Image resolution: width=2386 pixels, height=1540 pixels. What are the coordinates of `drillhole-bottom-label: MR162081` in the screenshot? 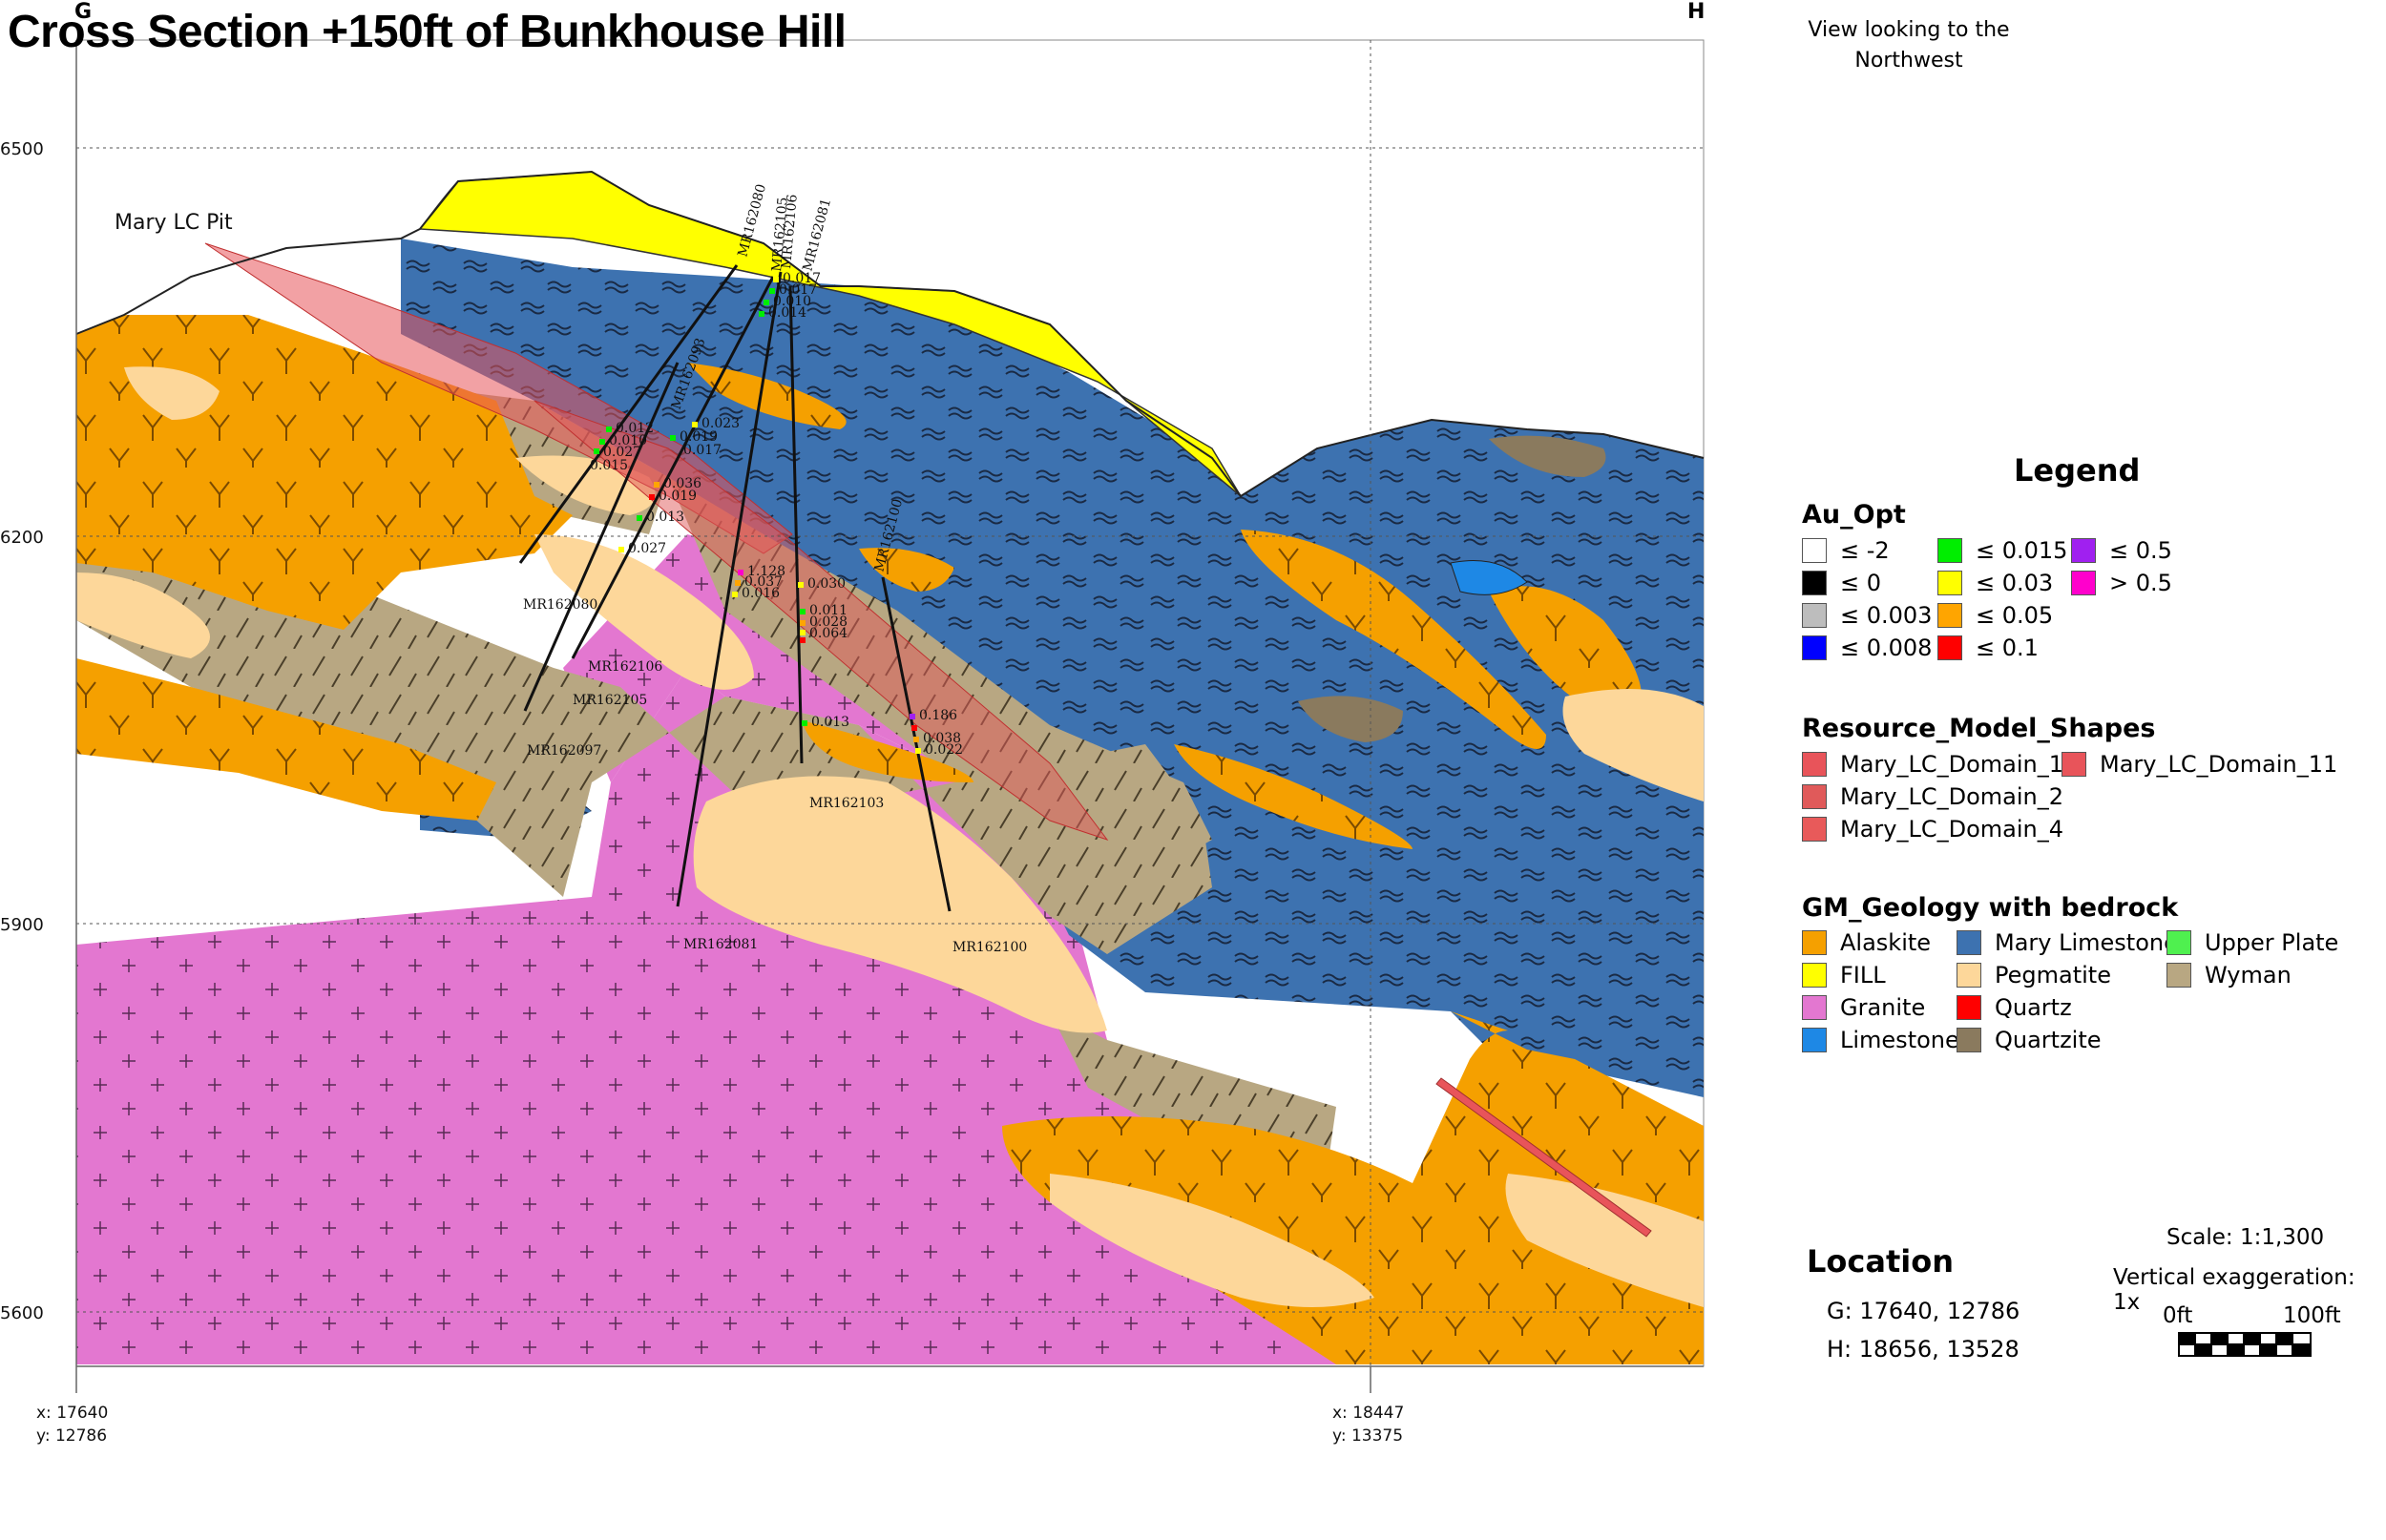 It's located at (721, 945).